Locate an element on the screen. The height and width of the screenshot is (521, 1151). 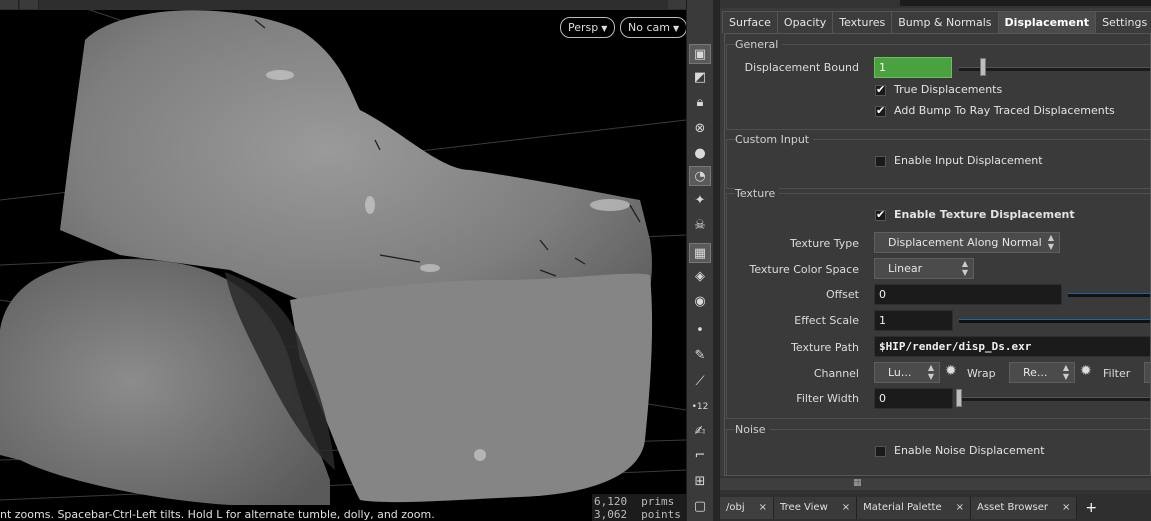
enable-texture-displacement-label: Enable Texture Displacement is located at coordinates (984, 214).